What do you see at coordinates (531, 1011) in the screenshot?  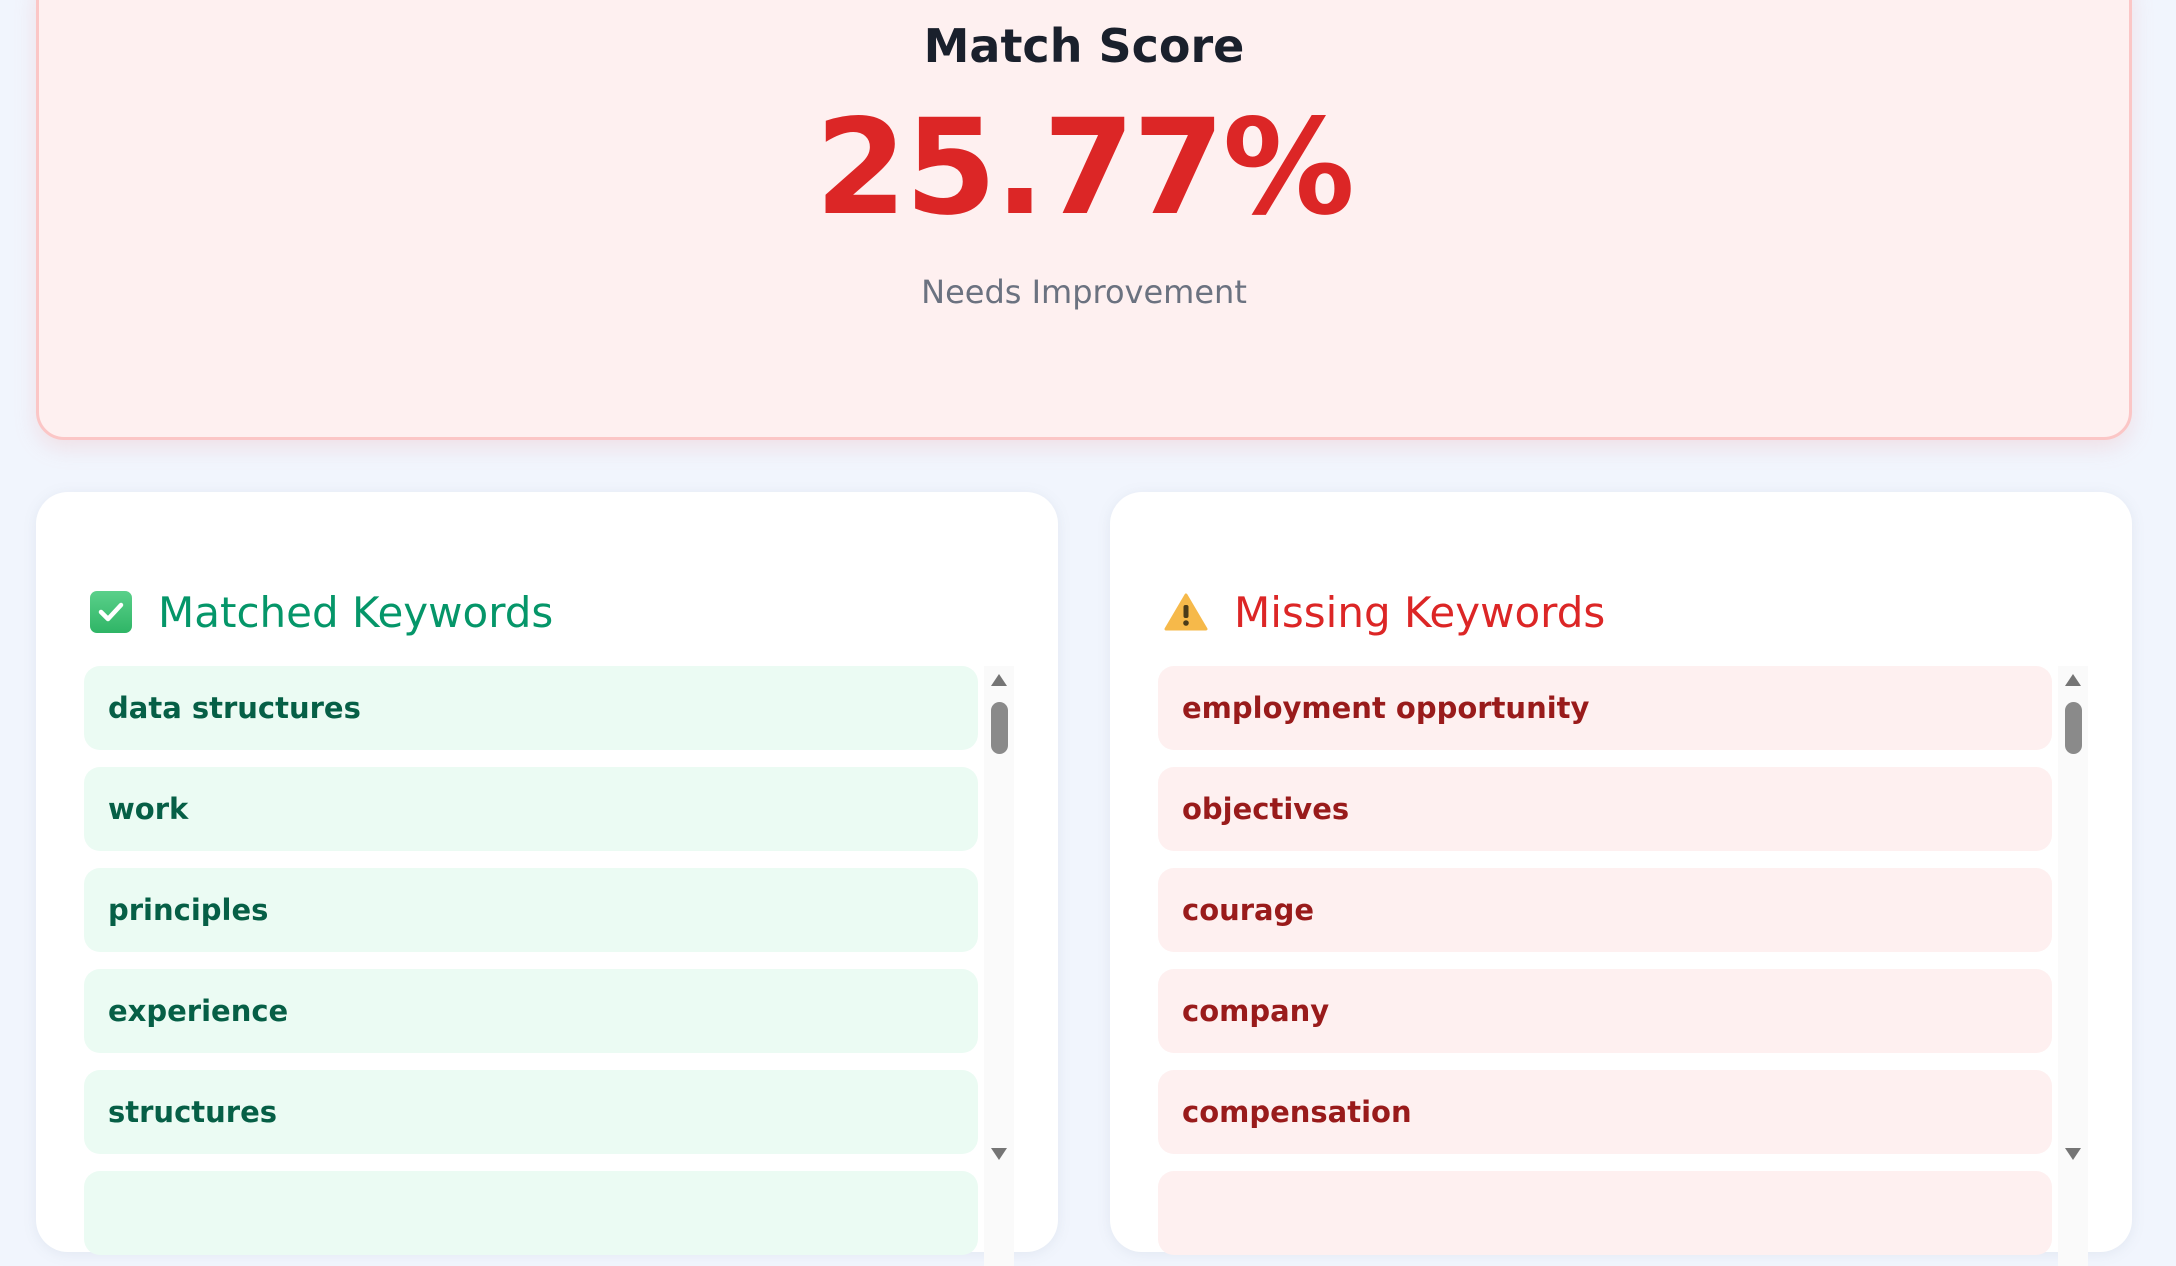 I see `matched-keyword-item: experience` at bounding box center [531, 1011].